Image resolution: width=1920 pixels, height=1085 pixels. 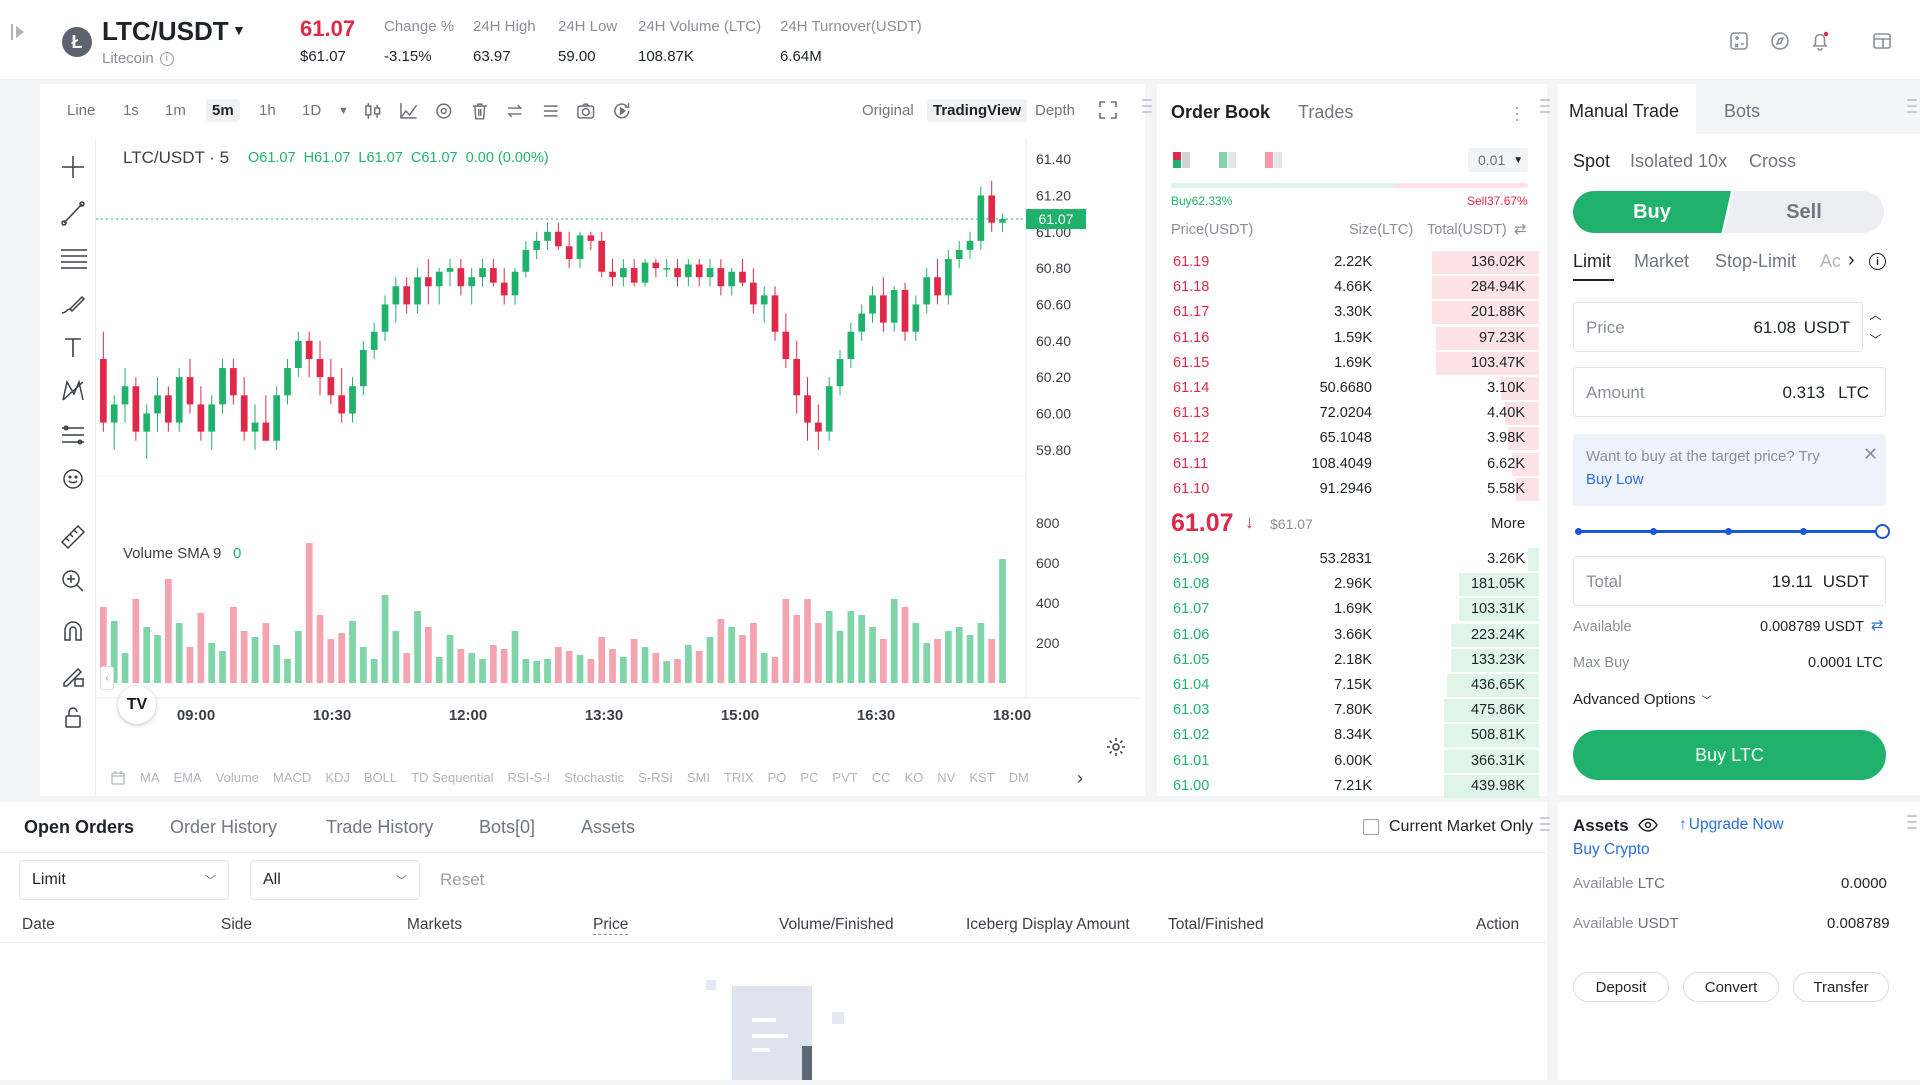 What do you see at coordinates (1611, 850) in the screenshot?
I see `buy-crypto-link: Buy Crypto` at bounding box center [1611, 850].